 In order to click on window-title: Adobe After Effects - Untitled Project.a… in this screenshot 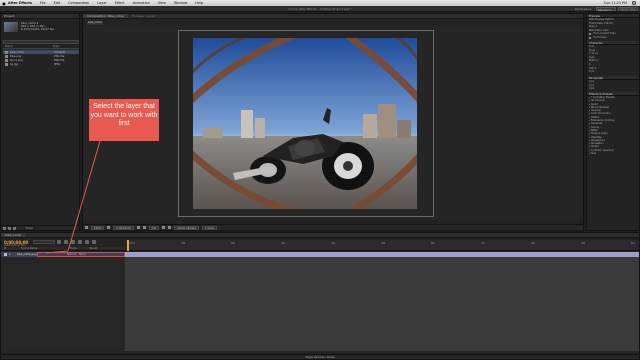, I will do `click(320, 9)`.